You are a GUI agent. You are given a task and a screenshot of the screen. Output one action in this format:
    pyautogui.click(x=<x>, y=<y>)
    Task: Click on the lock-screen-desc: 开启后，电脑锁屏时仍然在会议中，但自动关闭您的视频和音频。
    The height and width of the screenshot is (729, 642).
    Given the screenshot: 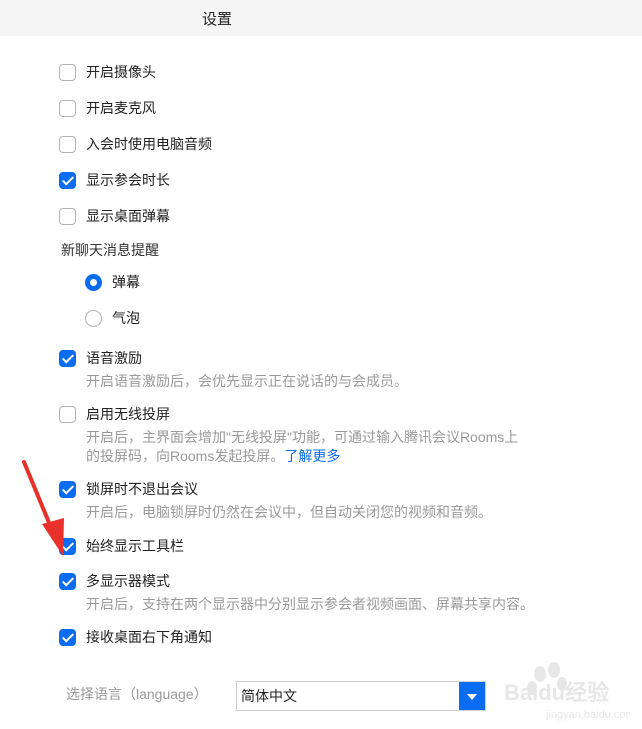 What is the action you would take?
    pyautogui.click(x=289, y=512)
    